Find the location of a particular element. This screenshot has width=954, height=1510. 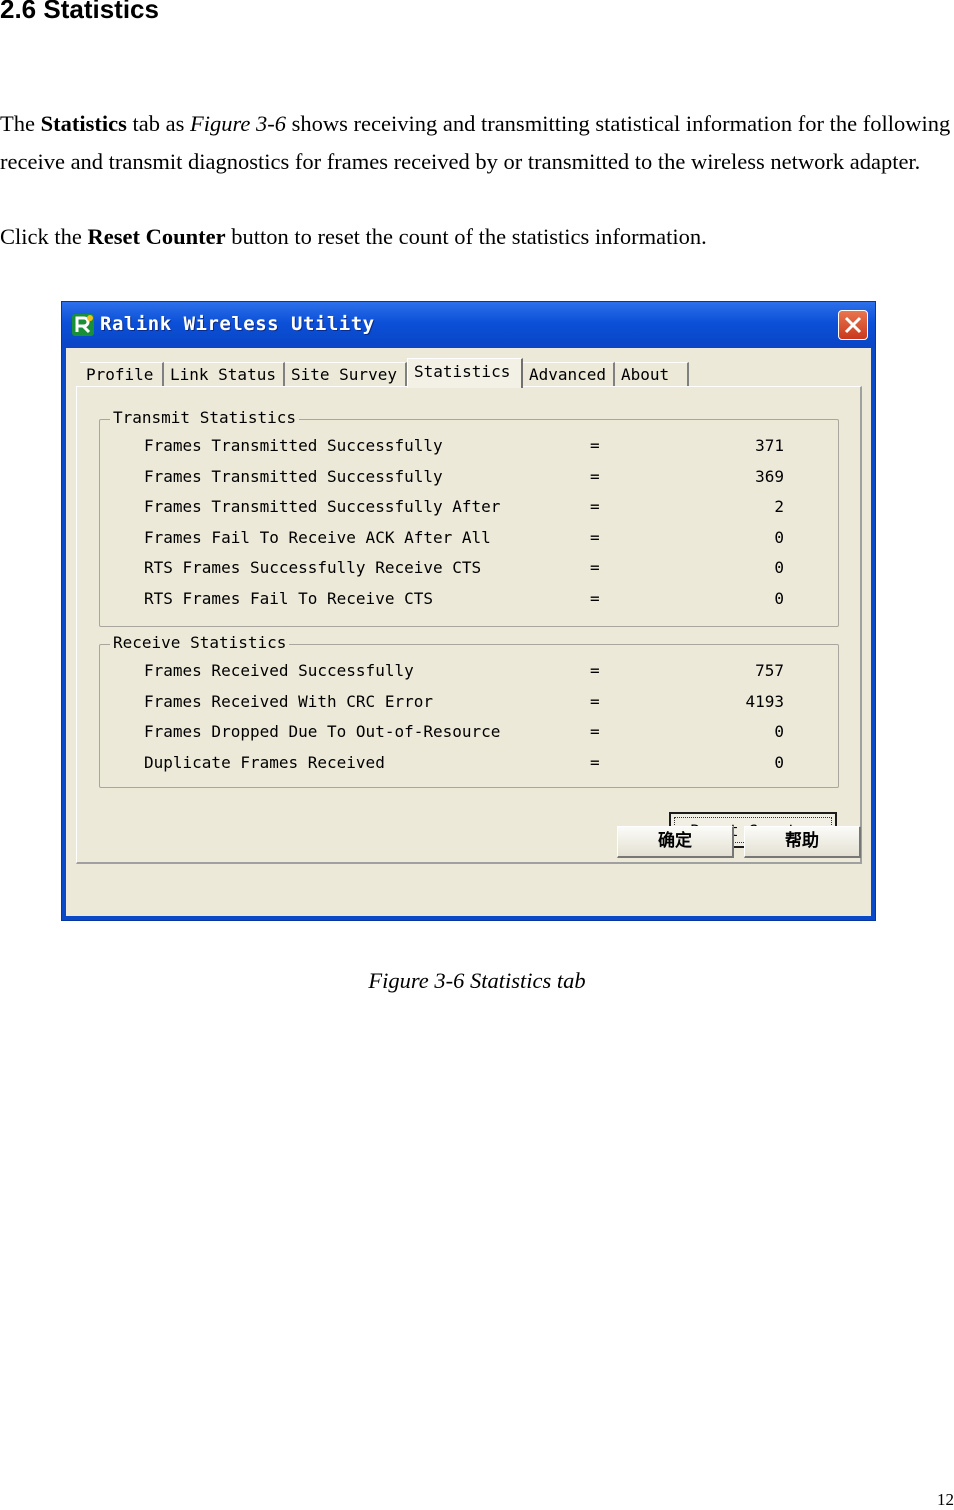

close-icon is located at coordinates (853, 325).